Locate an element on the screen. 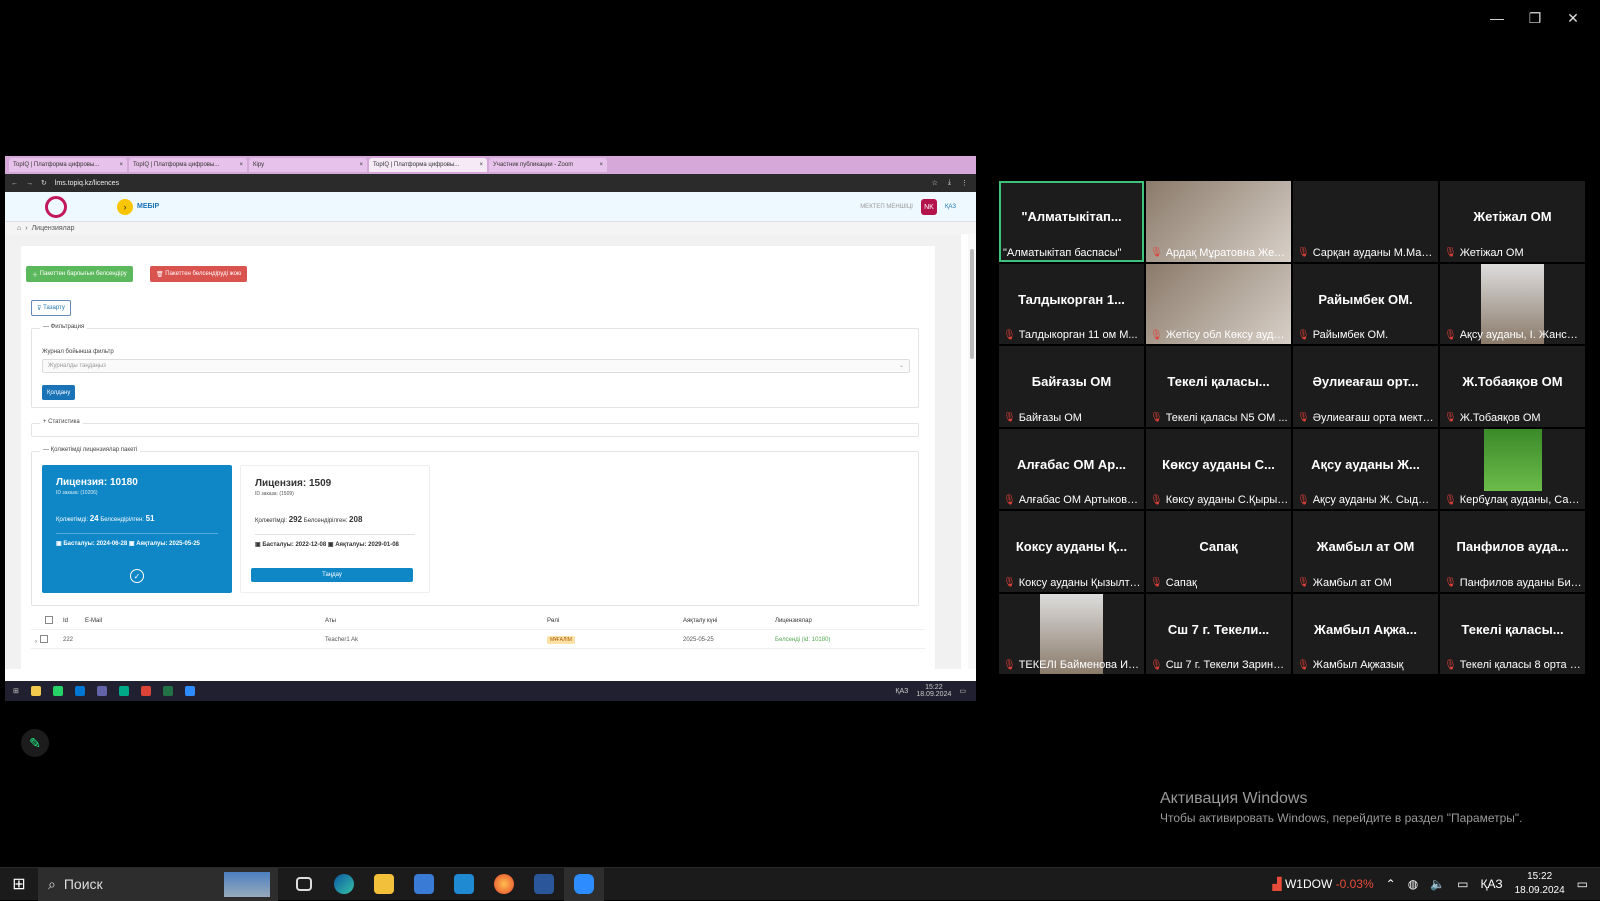  word-icon is located at coordinates (544, 884).